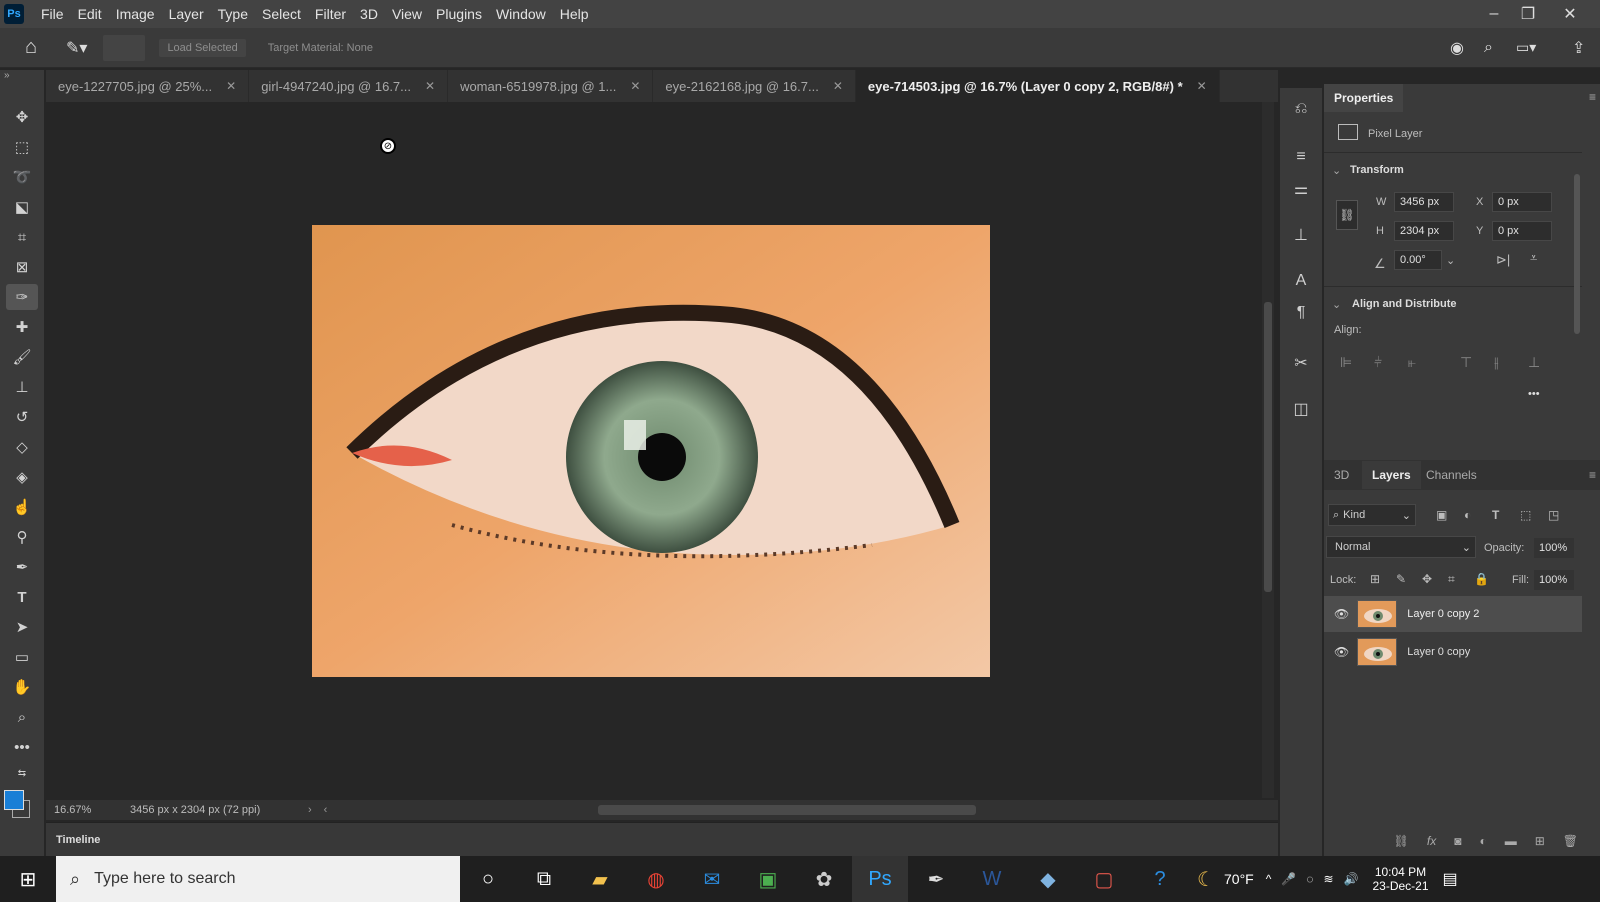 This screenshot has height=902, width=1600. What do you see at coordinates (1466, 362) in the screenshot?
I see `align-top-icon: ⊤` at bounding box center [1466, 362].